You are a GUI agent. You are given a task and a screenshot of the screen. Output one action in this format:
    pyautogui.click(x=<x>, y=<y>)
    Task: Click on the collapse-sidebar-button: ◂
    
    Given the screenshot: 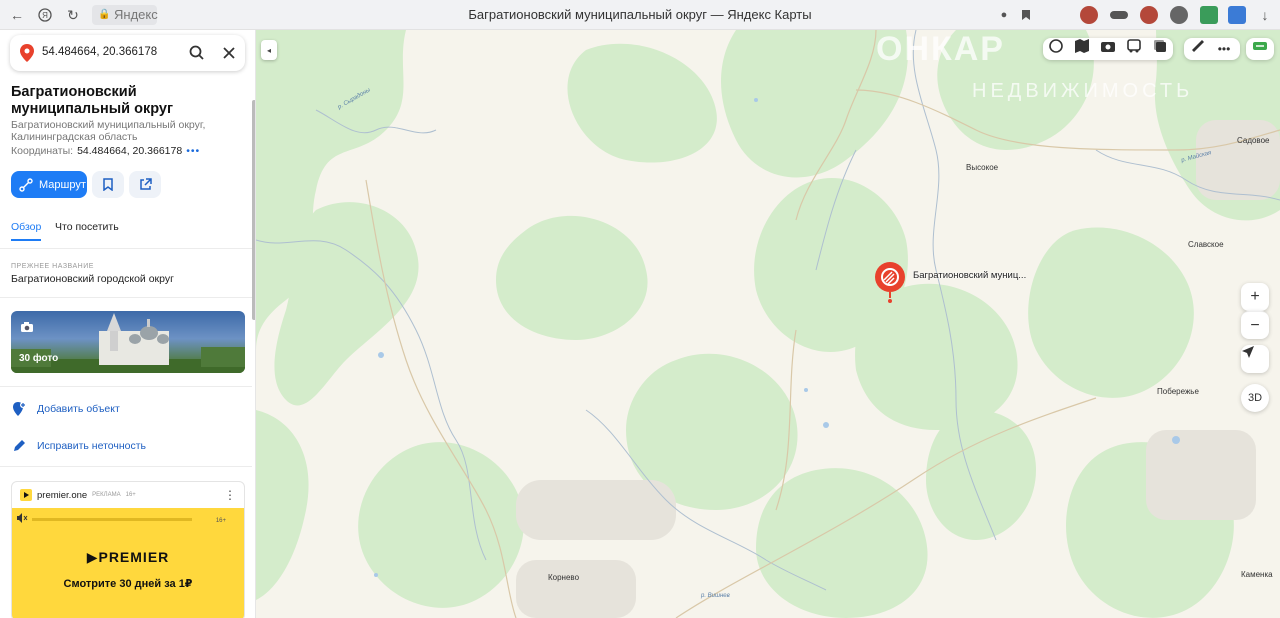 What is the action you would take?
    pyautogui.click(x=269, y=50)
    